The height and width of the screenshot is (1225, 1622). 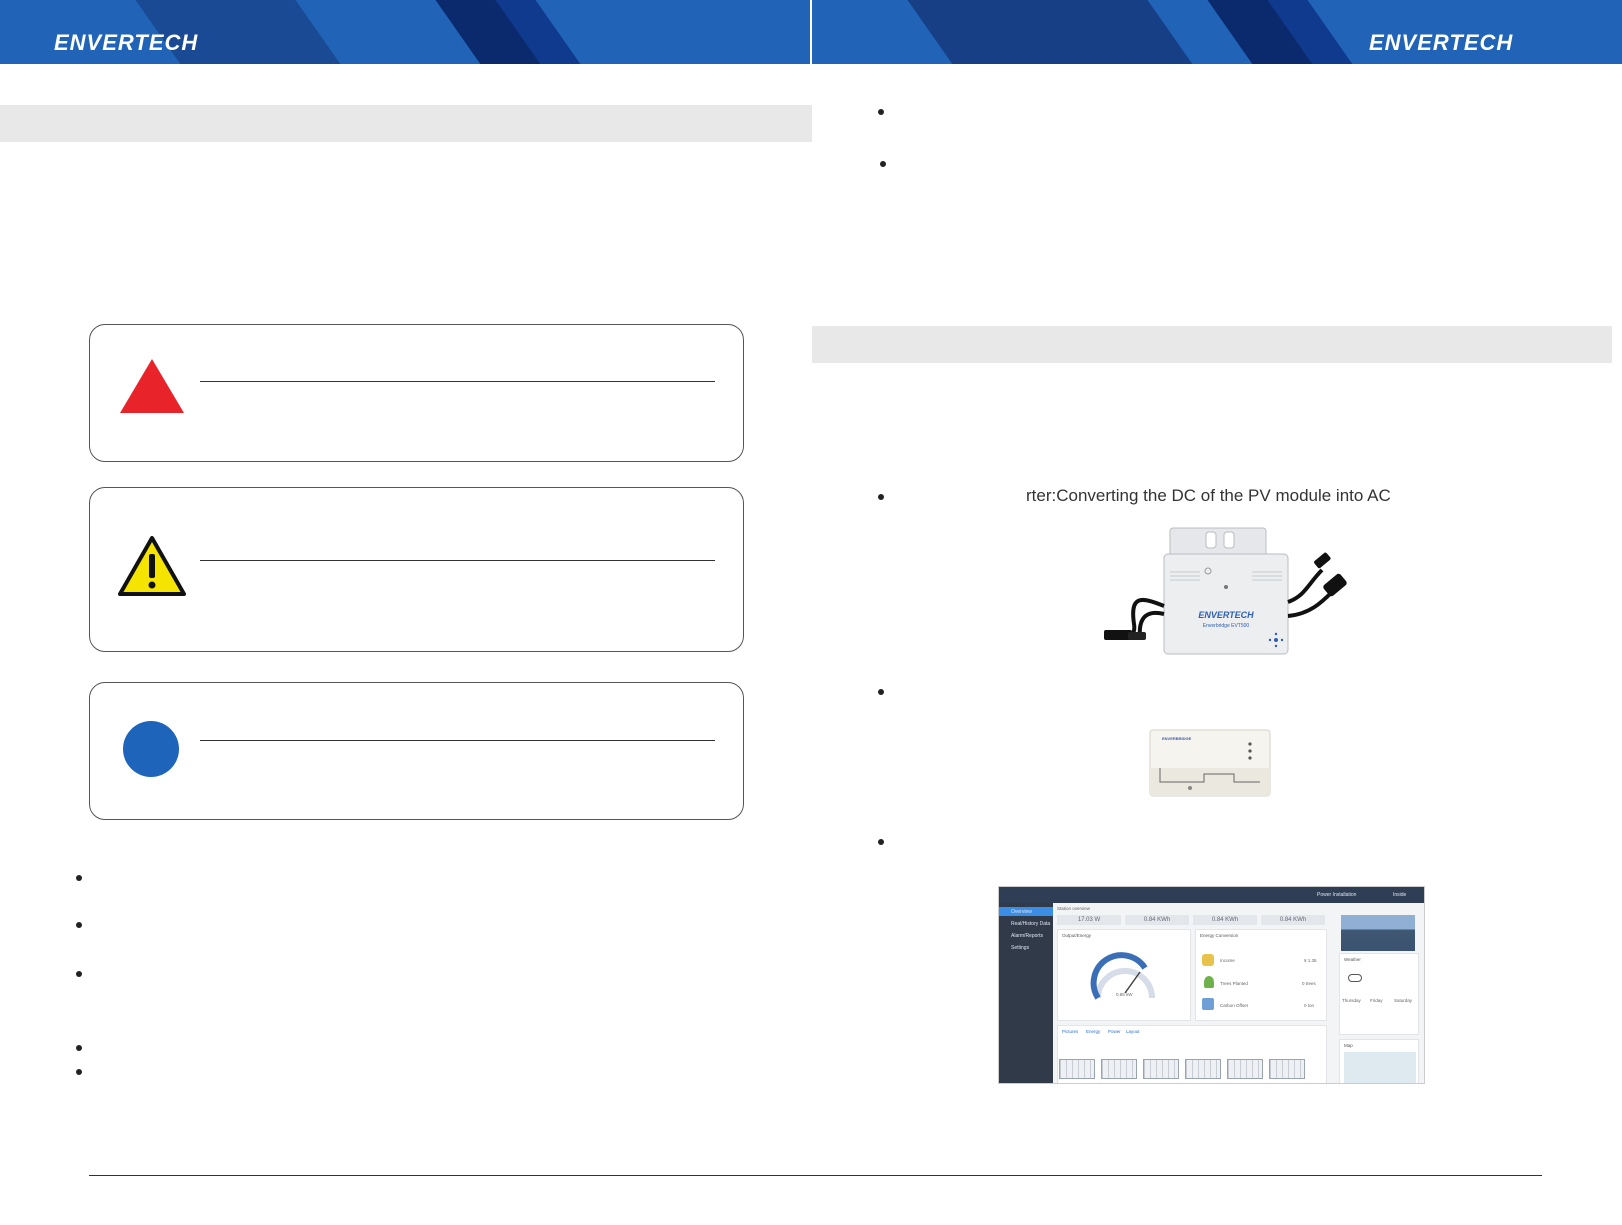 What do you see at coordinates (1337, 895) in the screenshot?
I see `dashboard-header-title: Power Installation` at bounding box center [1337, 895].